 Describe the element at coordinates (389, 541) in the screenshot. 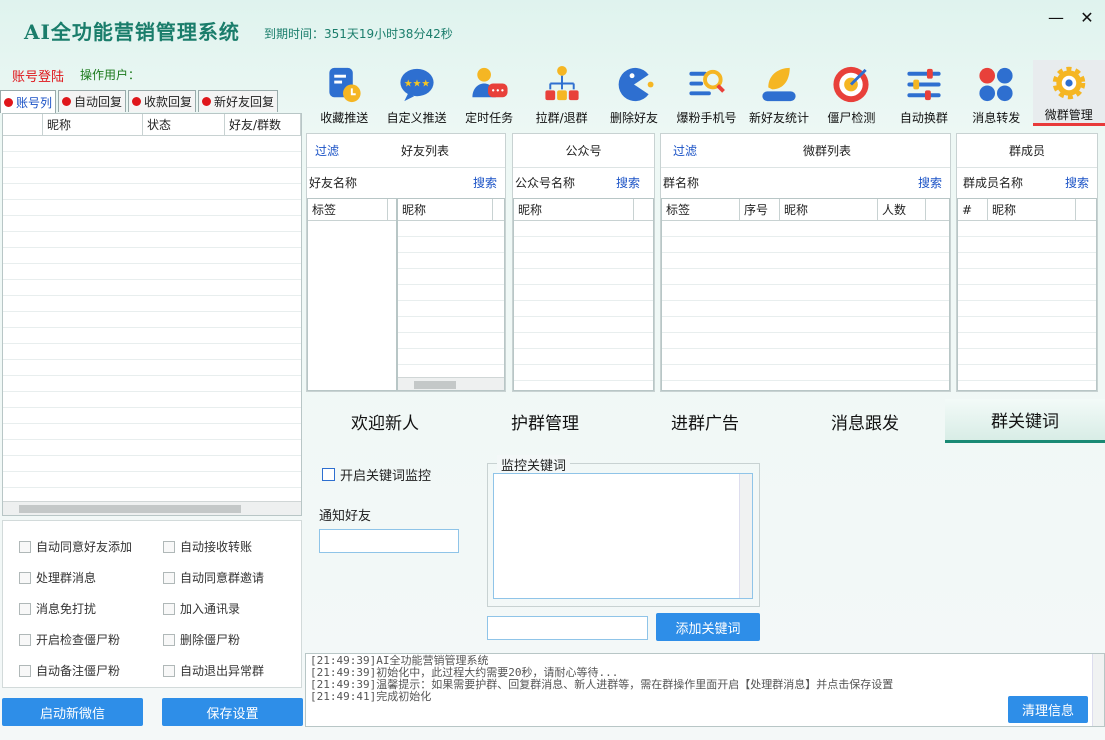

I see `notify-friend-input` at that location.